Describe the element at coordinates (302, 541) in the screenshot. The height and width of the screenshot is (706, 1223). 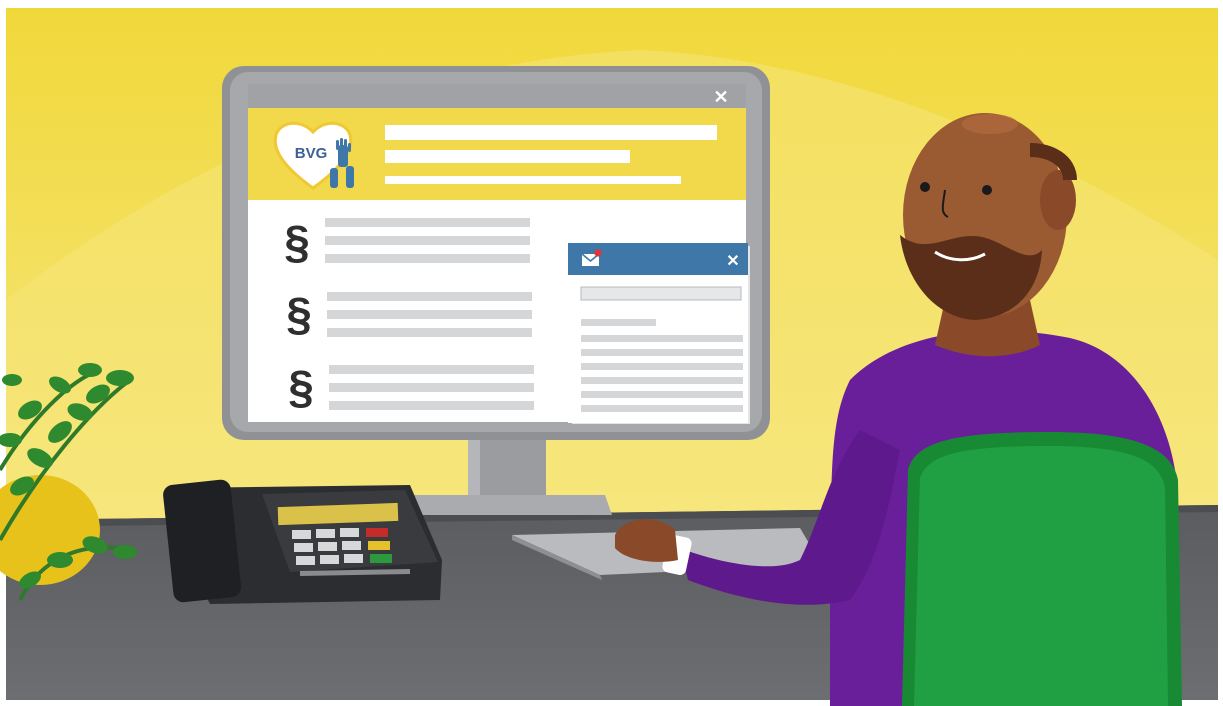
I see `desk-phone` at that location.